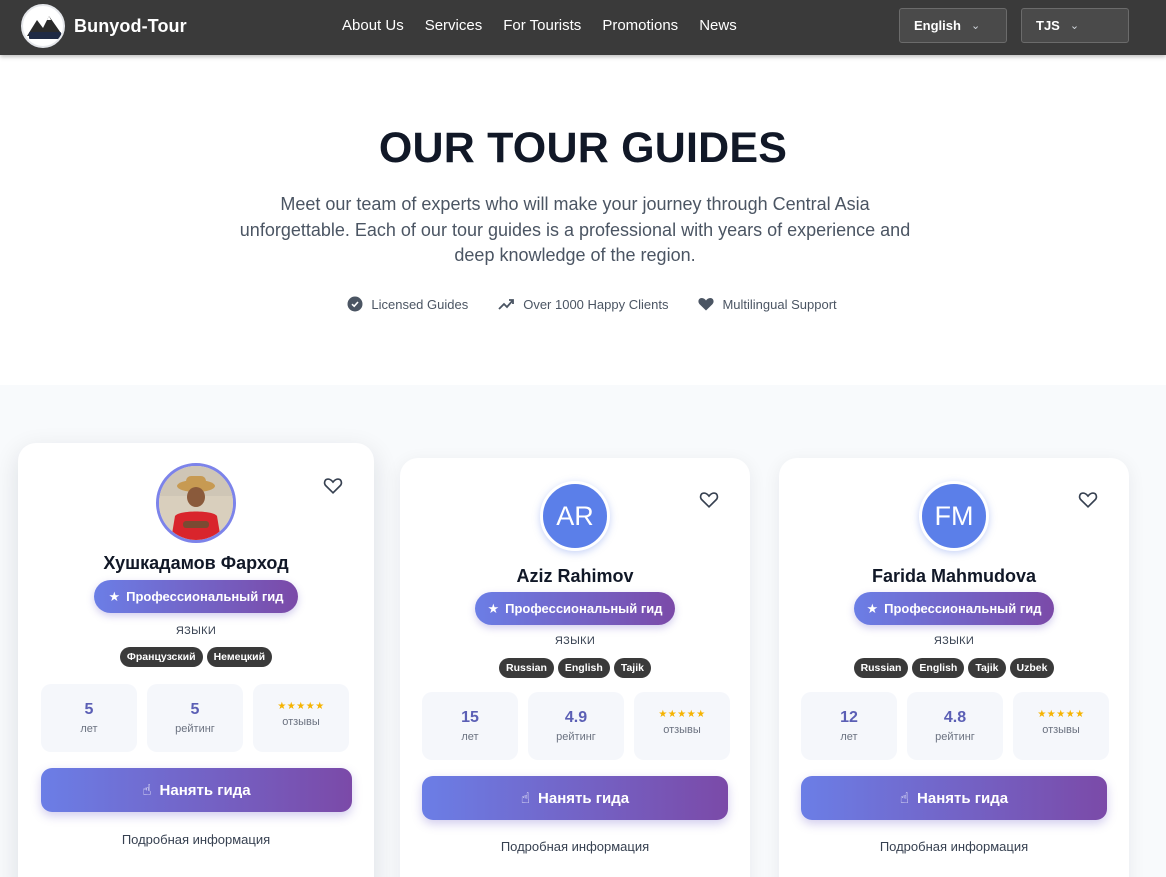  What do you see at coordinates (575, 576) in the screenshot?
I see `guide-name: Aziz Rahimov` at bounding box center [575, 576].